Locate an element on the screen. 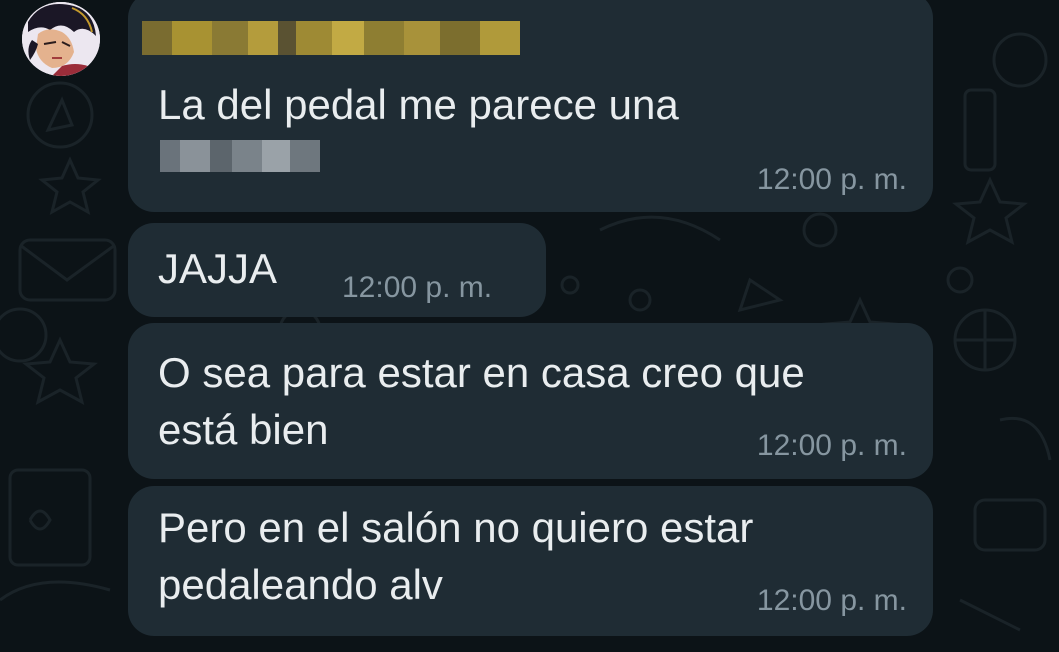 This screenshot has width=1059, height=652. sender-name-redacted is located at coordinates (331, 38).